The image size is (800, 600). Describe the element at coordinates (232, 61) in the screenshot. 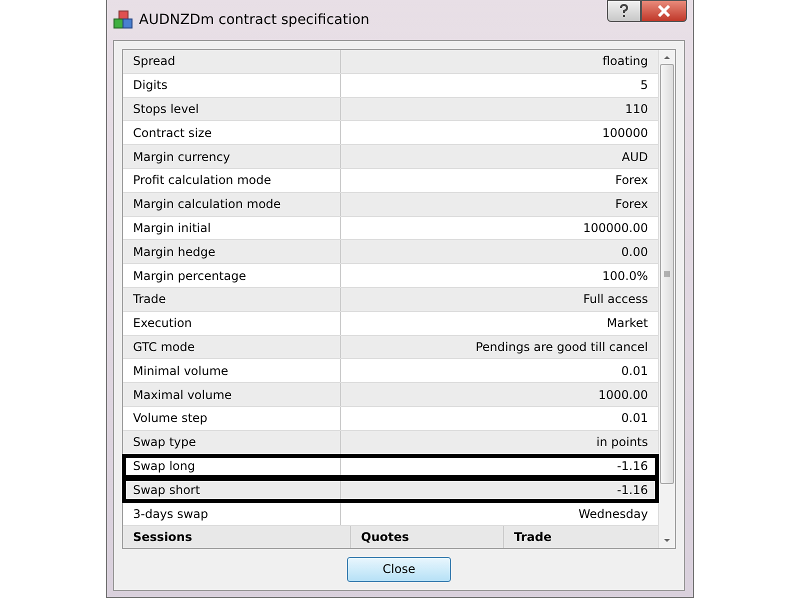

I see `table-cell: Spread` at that location.